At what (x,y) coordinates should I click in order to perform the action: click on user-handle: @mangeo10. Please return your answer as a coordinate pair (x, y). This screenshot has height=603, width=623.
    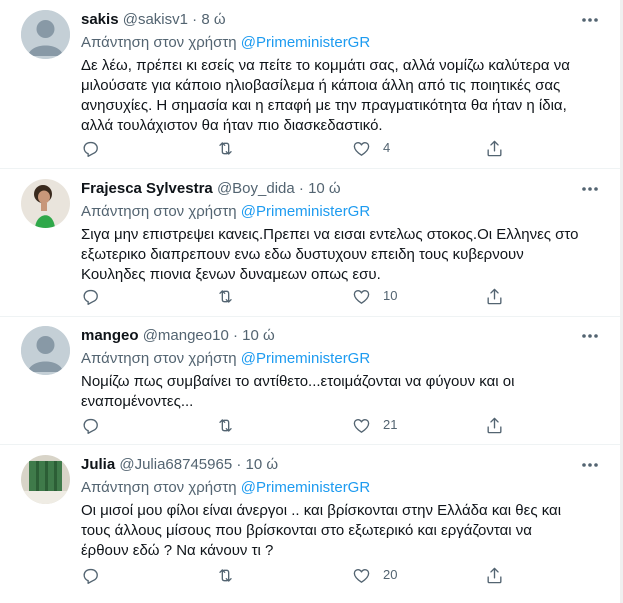
    Looking at the image, I should click on (186, 335).